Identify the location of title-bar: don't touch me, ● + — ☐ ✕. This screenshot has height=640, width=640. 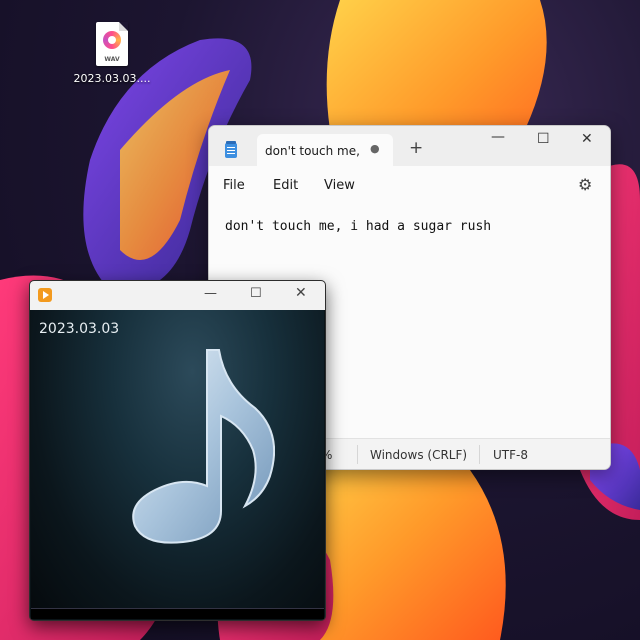
(409, 146).